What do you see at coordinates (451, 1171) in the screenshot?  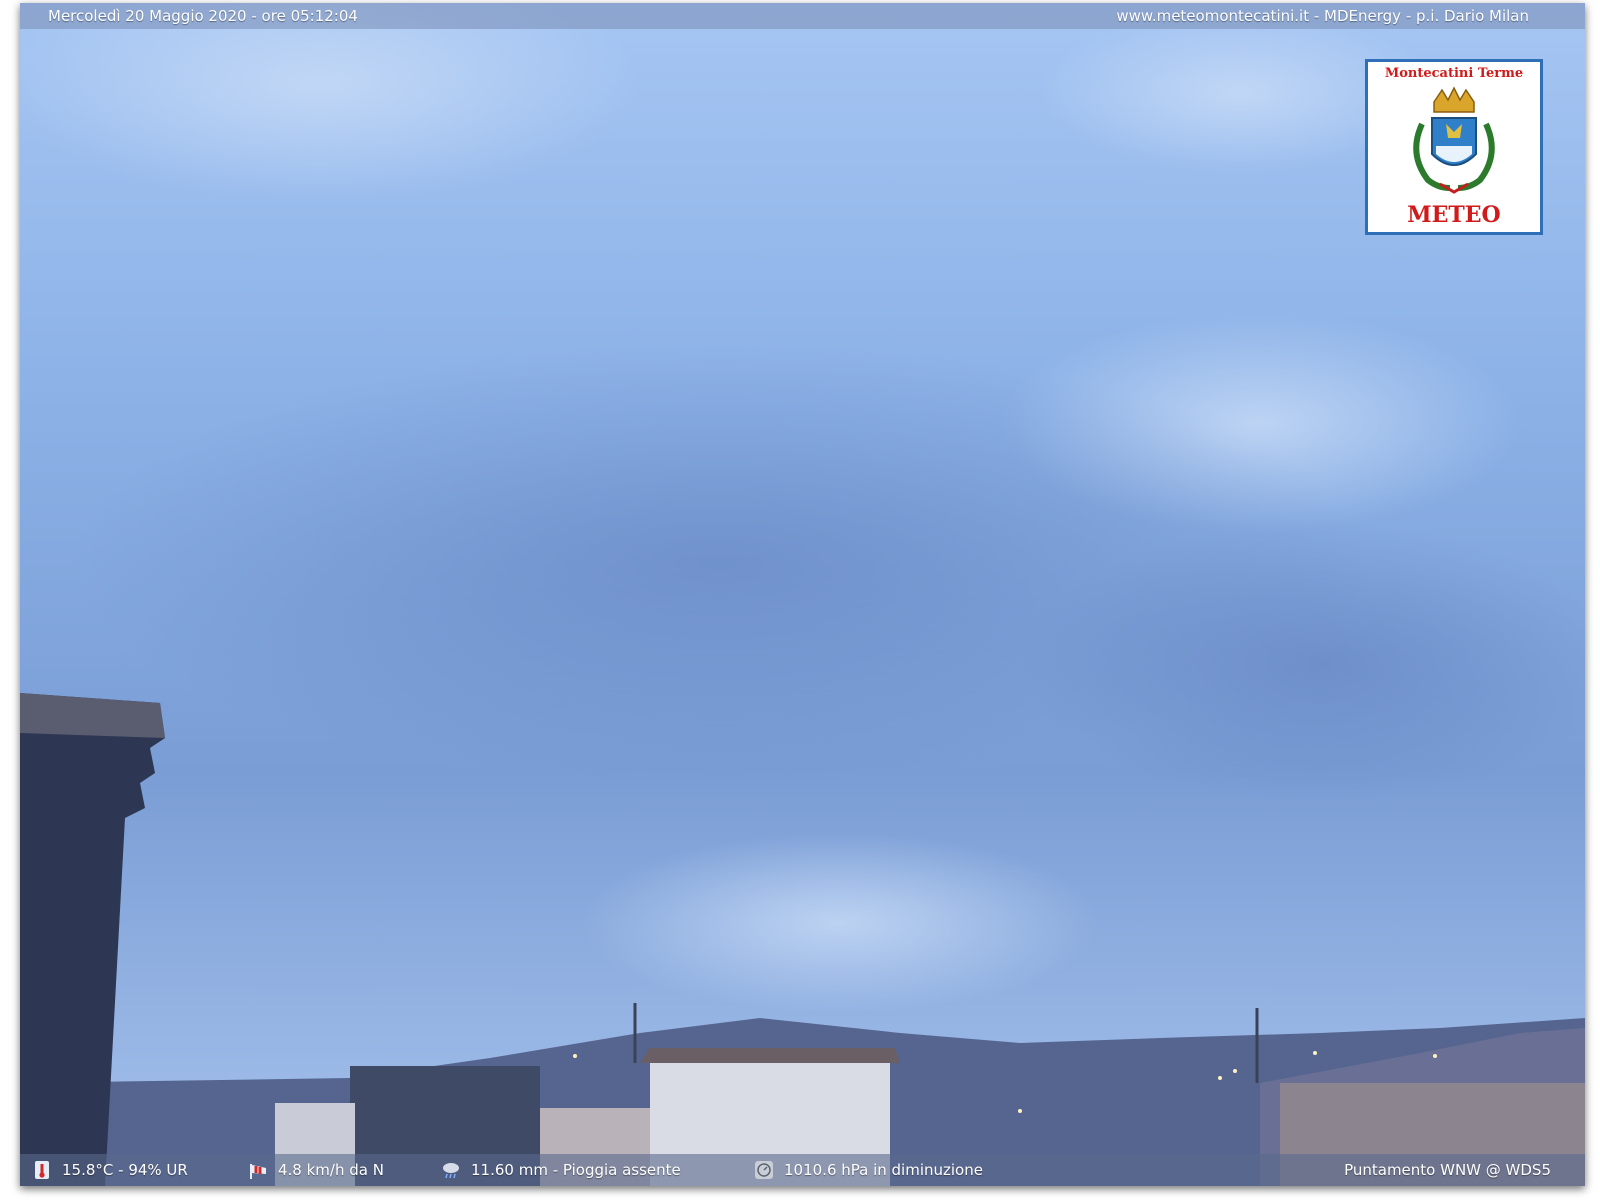 I see `rain-cloud-icon` at bounding box center [451, 1171].